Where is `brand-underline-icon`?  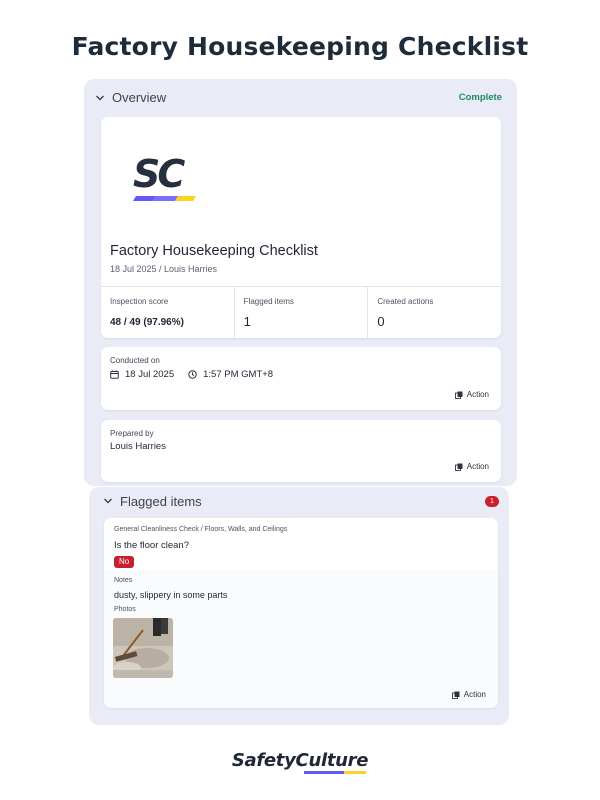 brand-underline-icon is located at coordinates (334, 772).